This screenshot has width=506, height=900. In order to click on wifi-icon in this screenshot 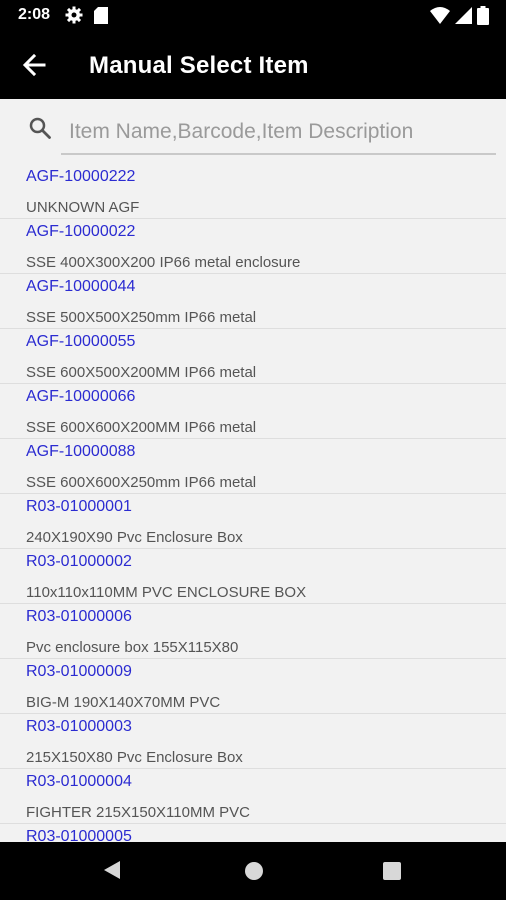, I will do `click(440, 18)`.